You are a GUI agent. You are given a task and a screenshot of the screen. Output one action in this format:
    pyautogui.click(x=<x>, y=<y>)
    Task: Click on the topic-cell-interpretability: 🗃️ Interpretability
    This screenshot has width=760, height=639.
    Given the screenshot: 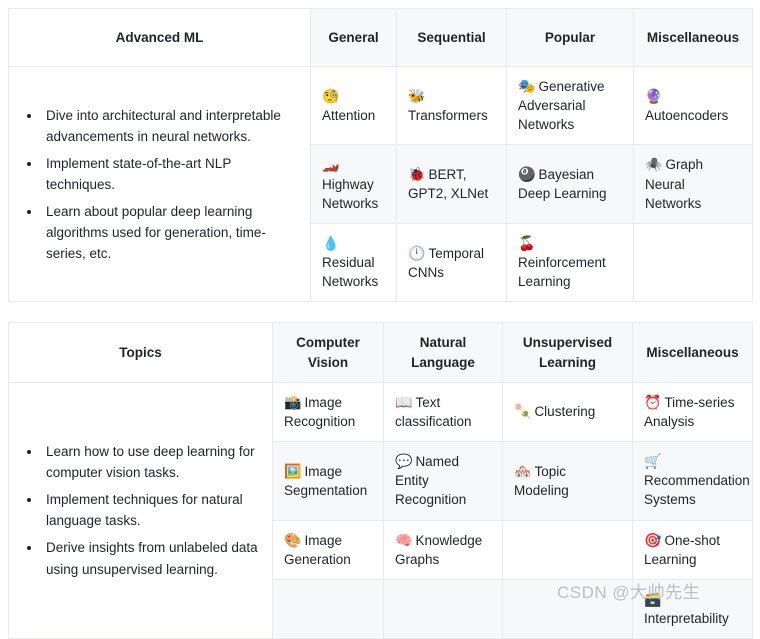 What is the action you would take?
    pyautogui.click(x=692, y=608)
    